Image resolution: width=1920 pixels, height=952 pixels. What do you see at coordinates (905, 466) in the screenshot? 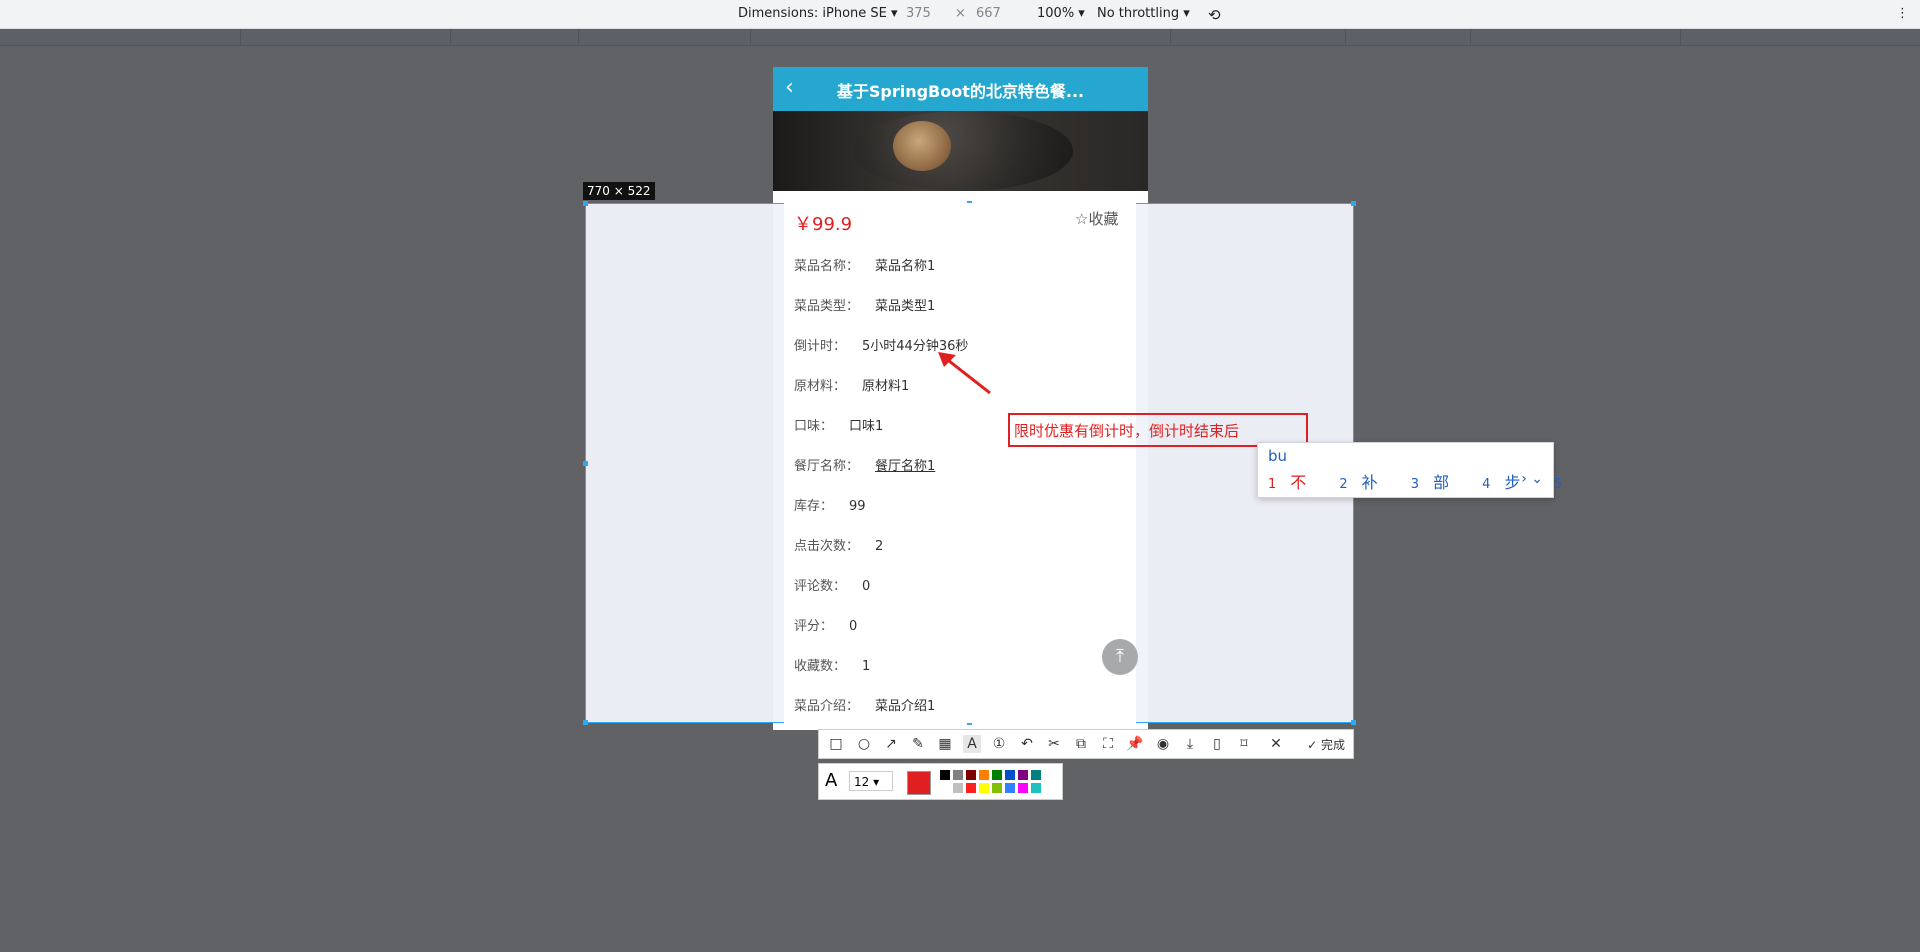
I see `restaurant-link: 餐厅名称1` at bounding box center [905, 466].